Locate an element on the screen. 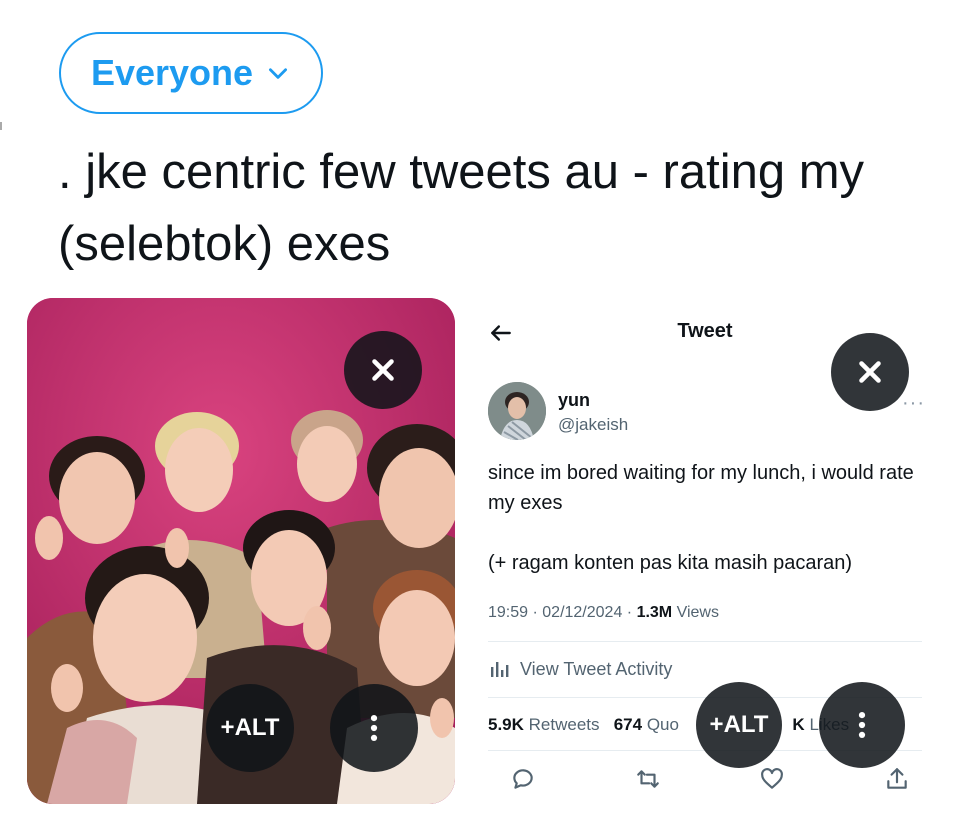 The width and height of the screenshot is (975, 837). audience-selector-button: Everyone is located at coordinates (191, 73).